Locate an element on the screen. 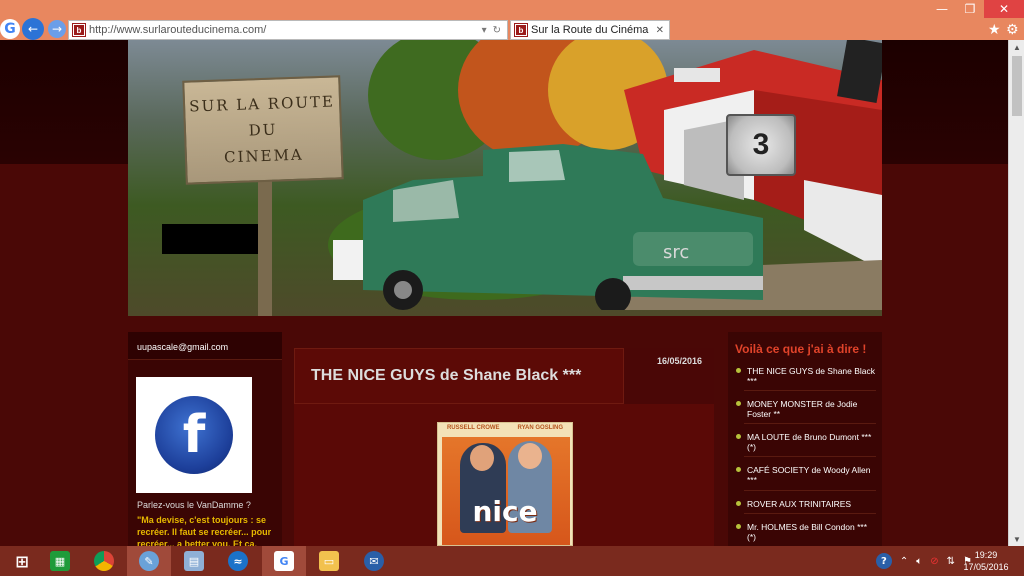 This screenshot has width=1024, height=576. recent-post-item: ROVER AUX TRINITAIRES is located at coordinates (806, 504).